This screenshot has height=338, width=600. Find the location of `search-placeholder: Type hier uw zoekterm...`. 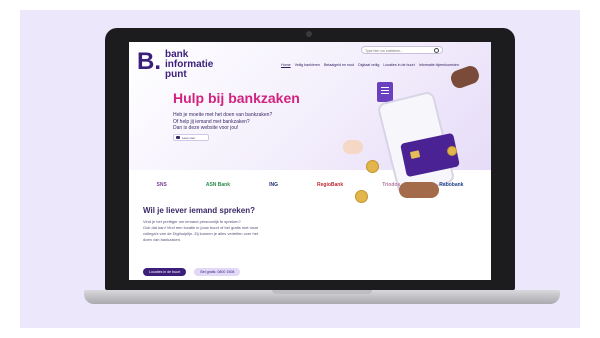

search-placeholder: Type hier uw zoekterm... is located at coordinates (384, 51).